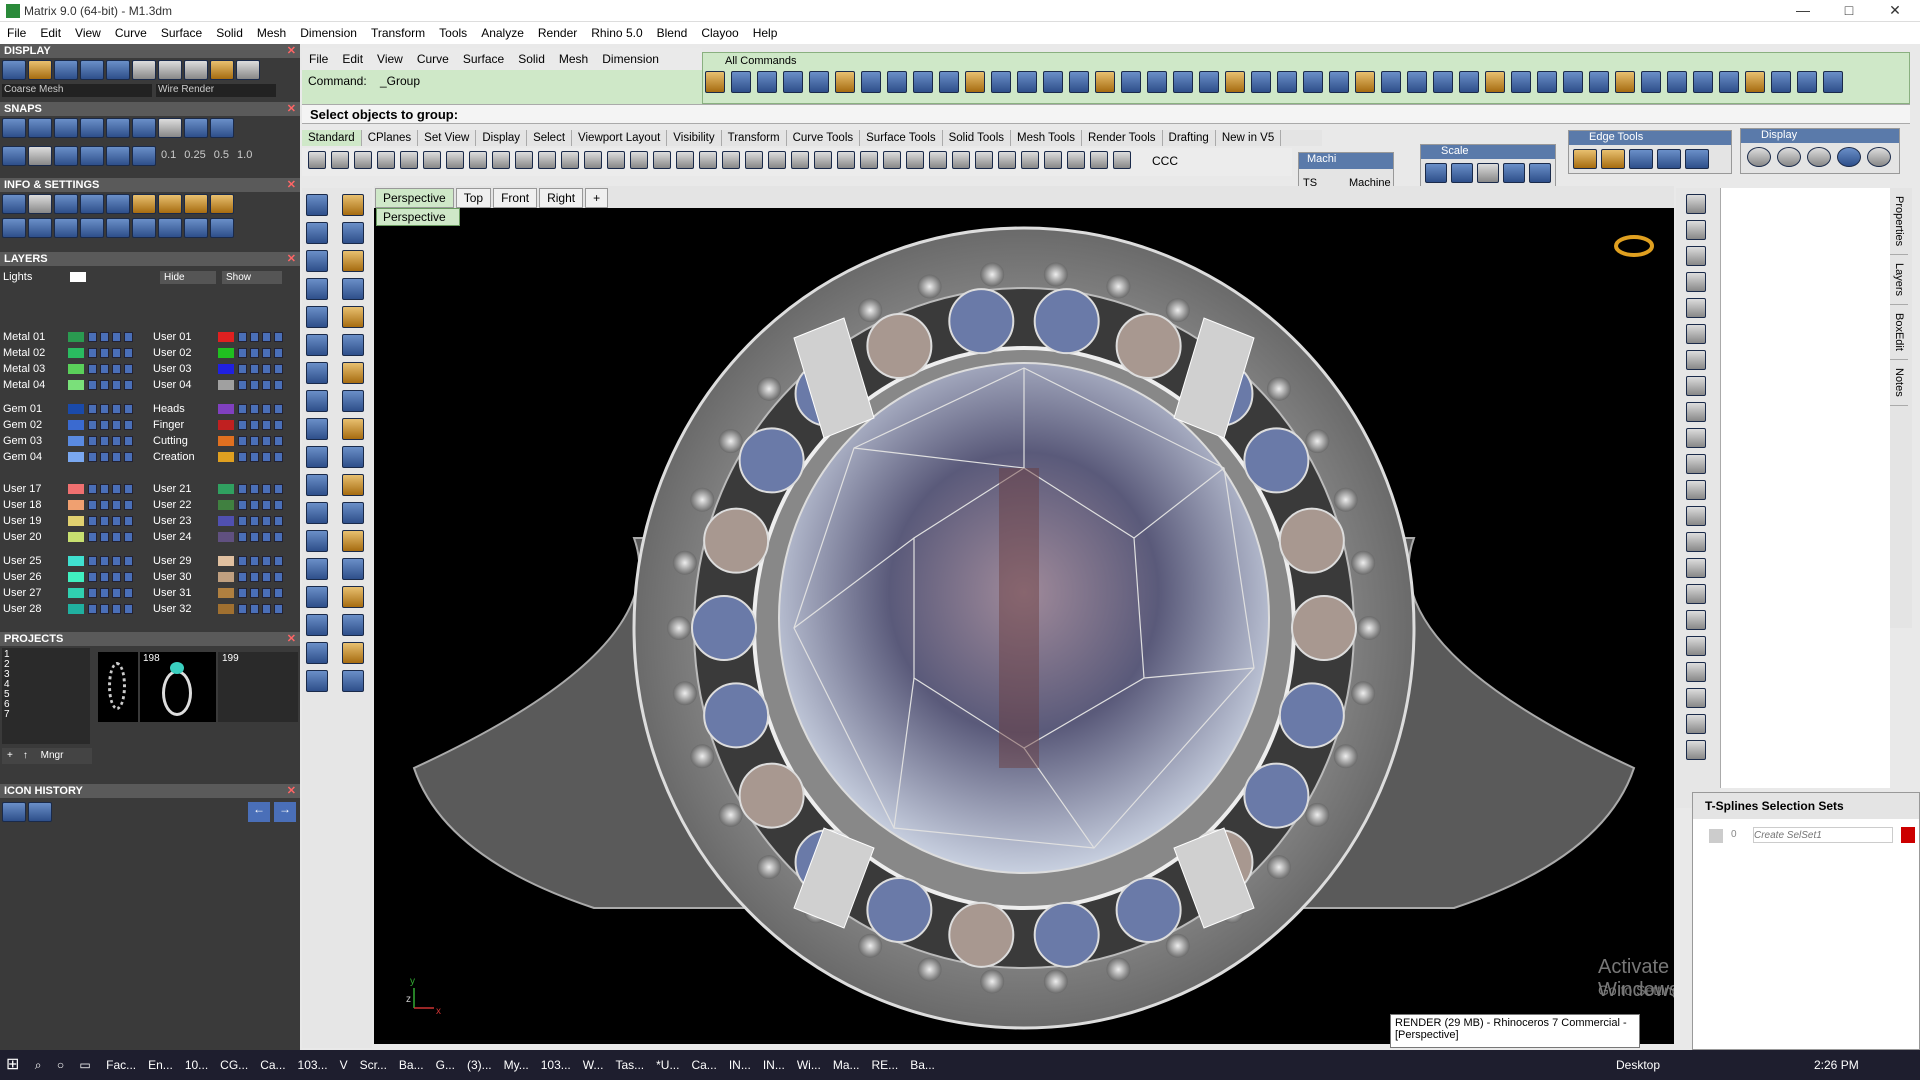 The width and height of the screenshot is (1920, 1080). I want to click on close-button: ✕, so click(1895, 11).